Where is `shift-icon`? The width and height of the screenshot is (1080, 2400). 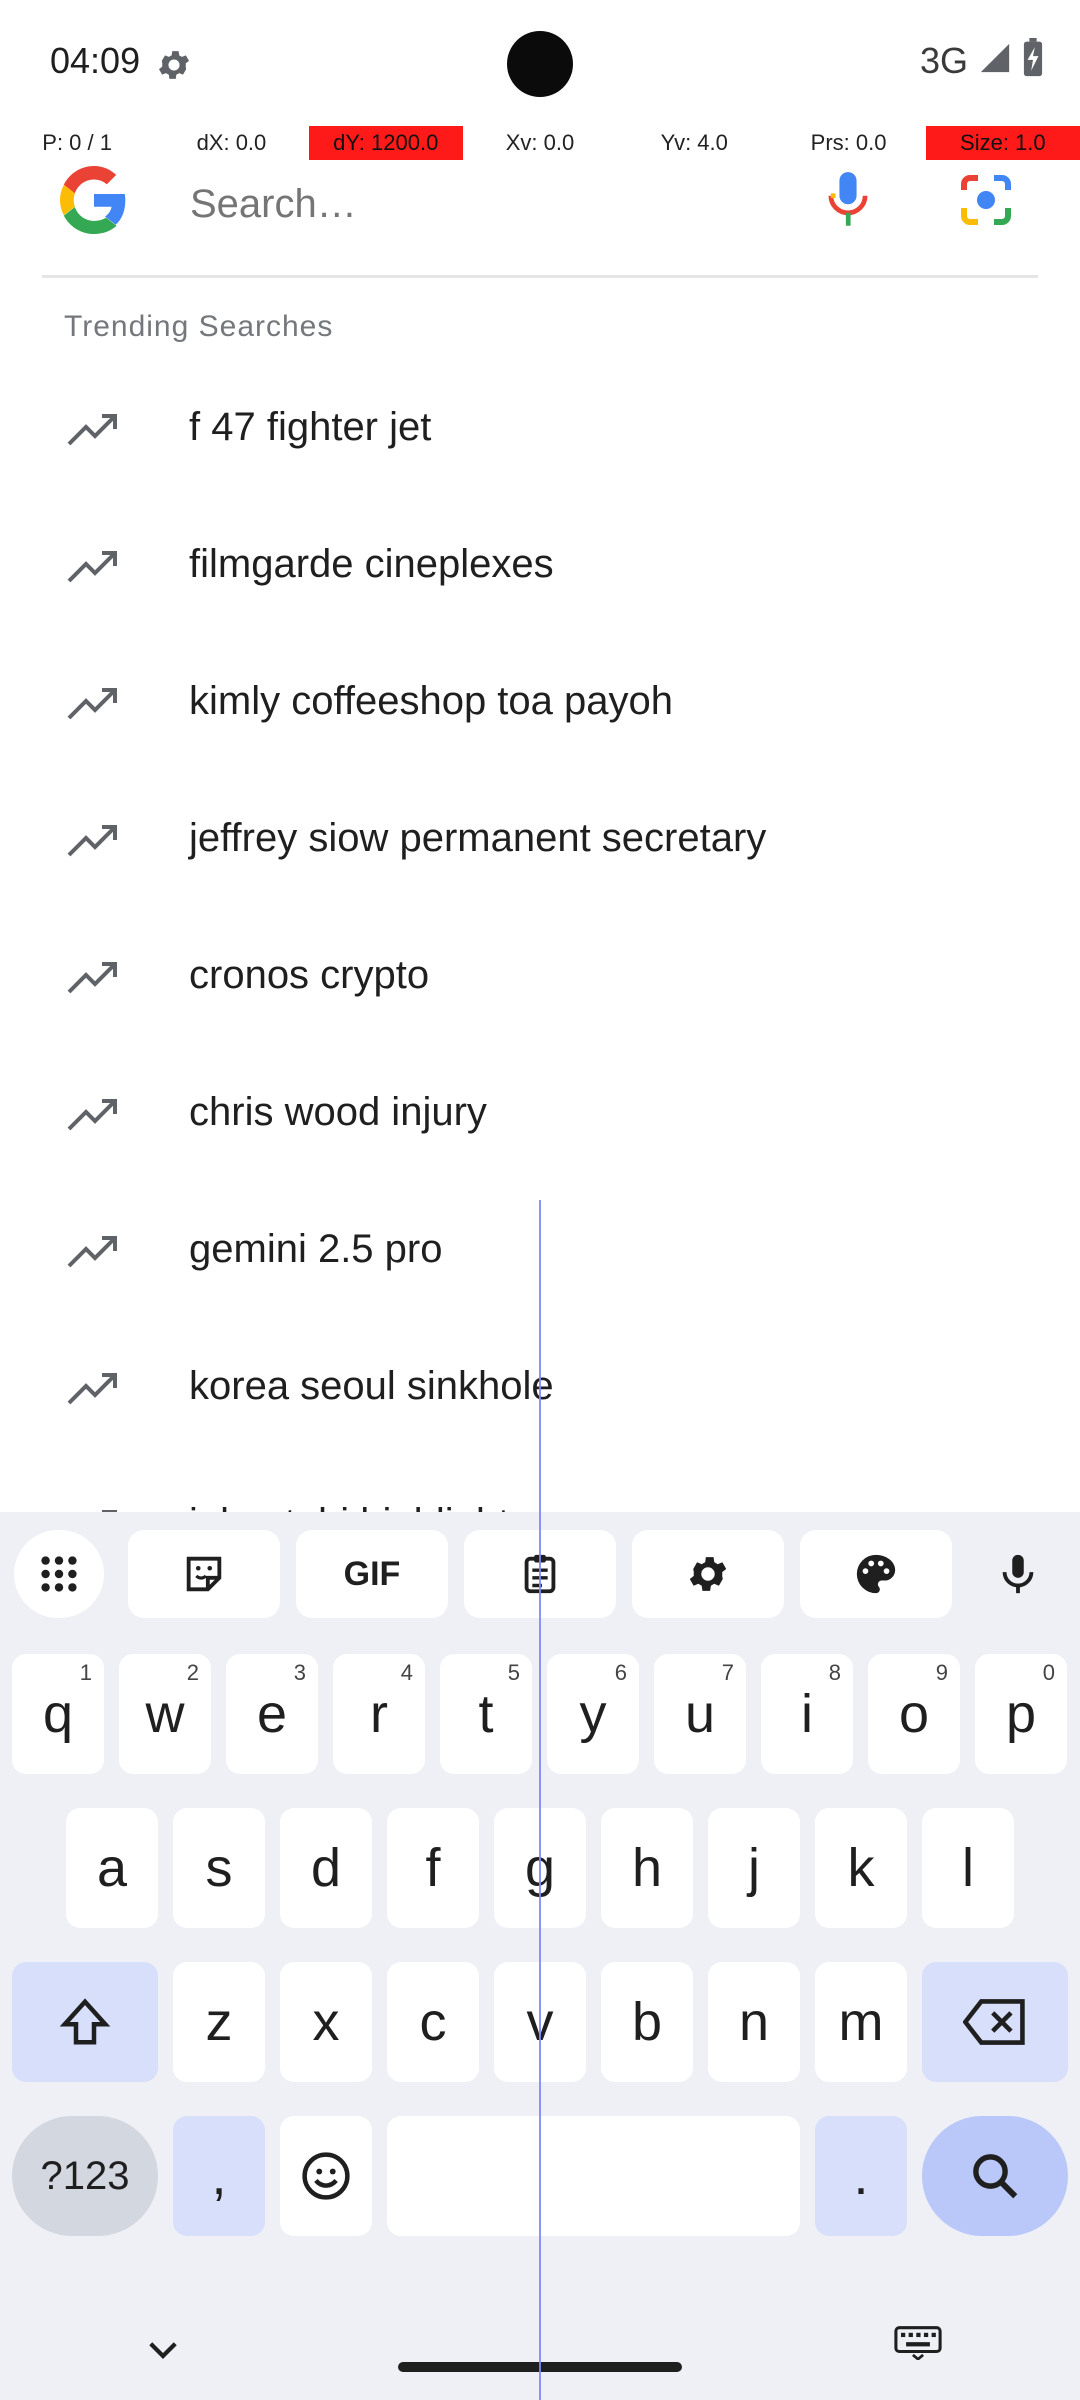 shift-icon is located at coordinates (85, 2021).